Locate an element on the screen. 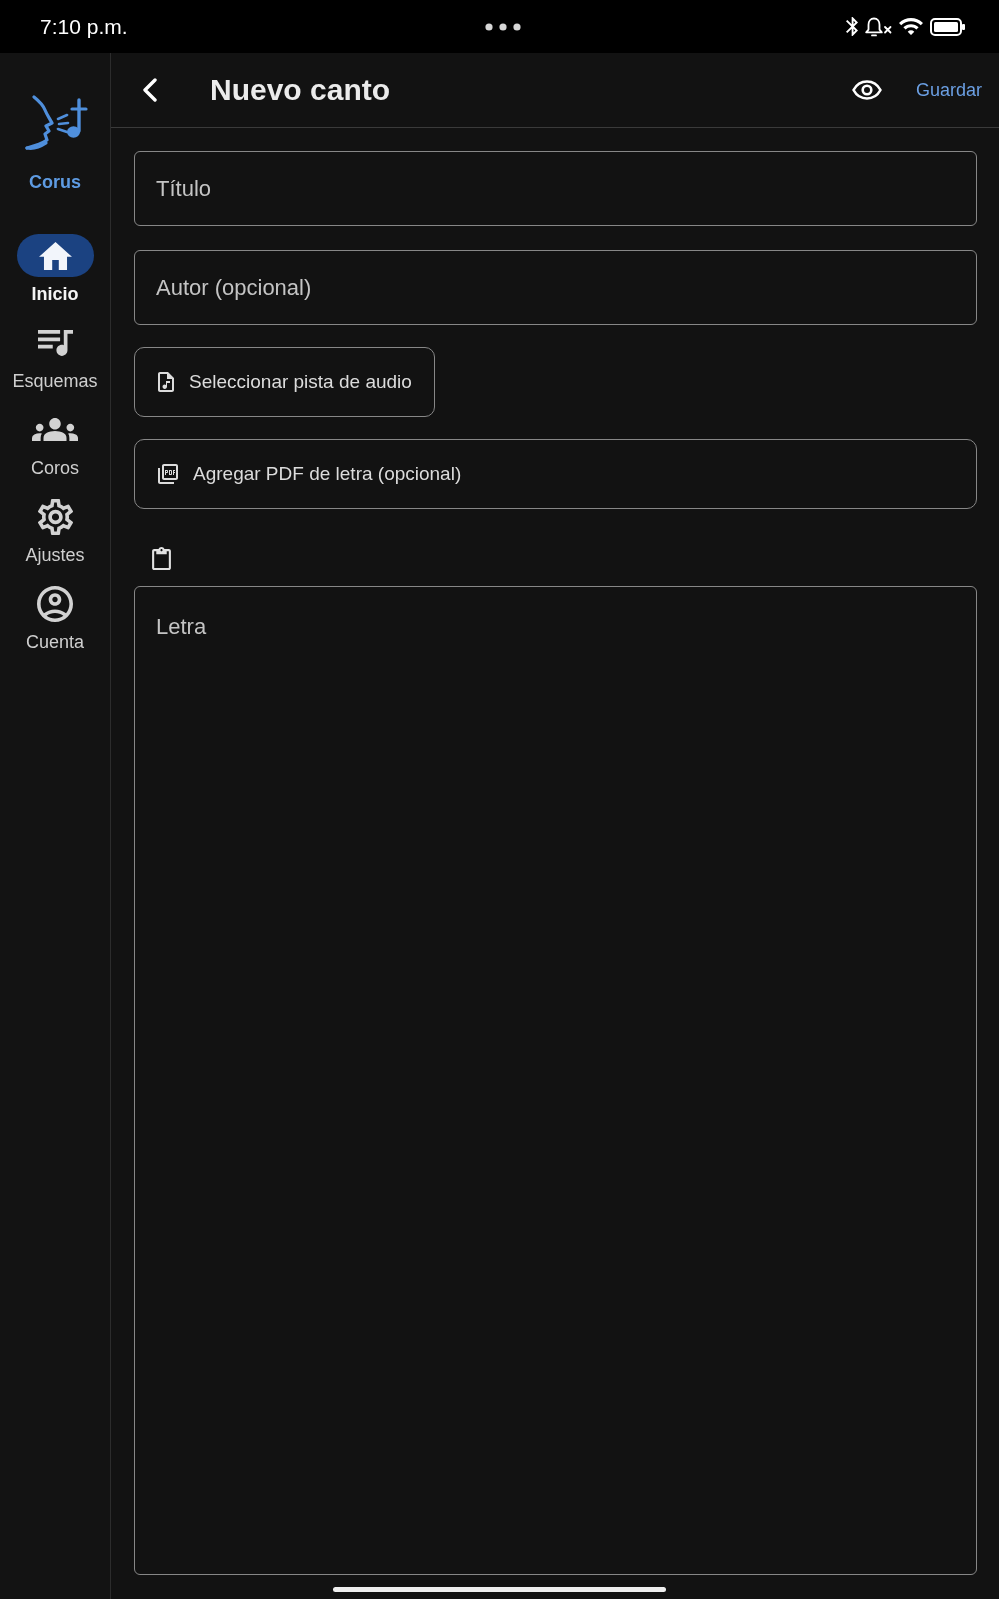  group-icon is located at coordinates (55, 429).